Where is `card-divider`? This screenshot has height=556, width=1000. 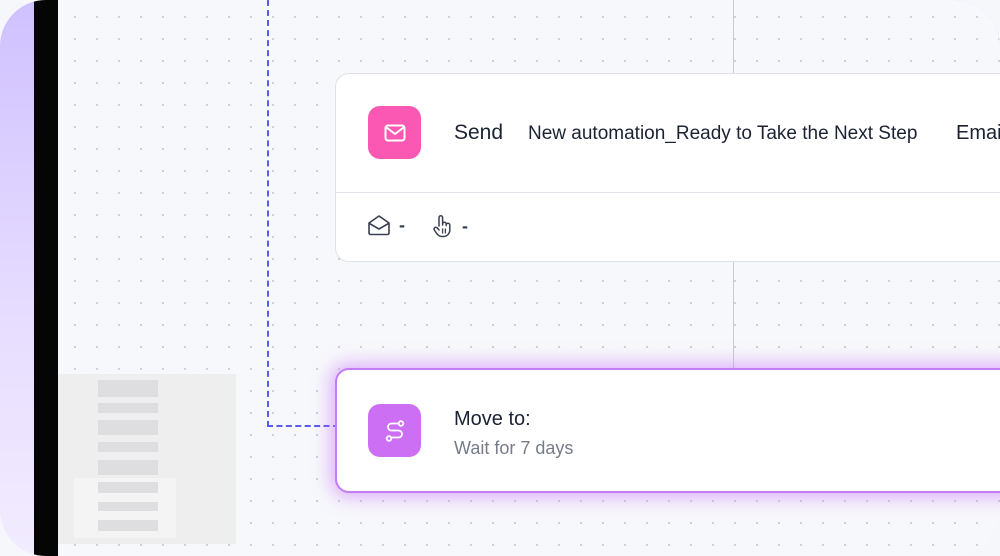
card-divider is located at coordinates (668, 192).